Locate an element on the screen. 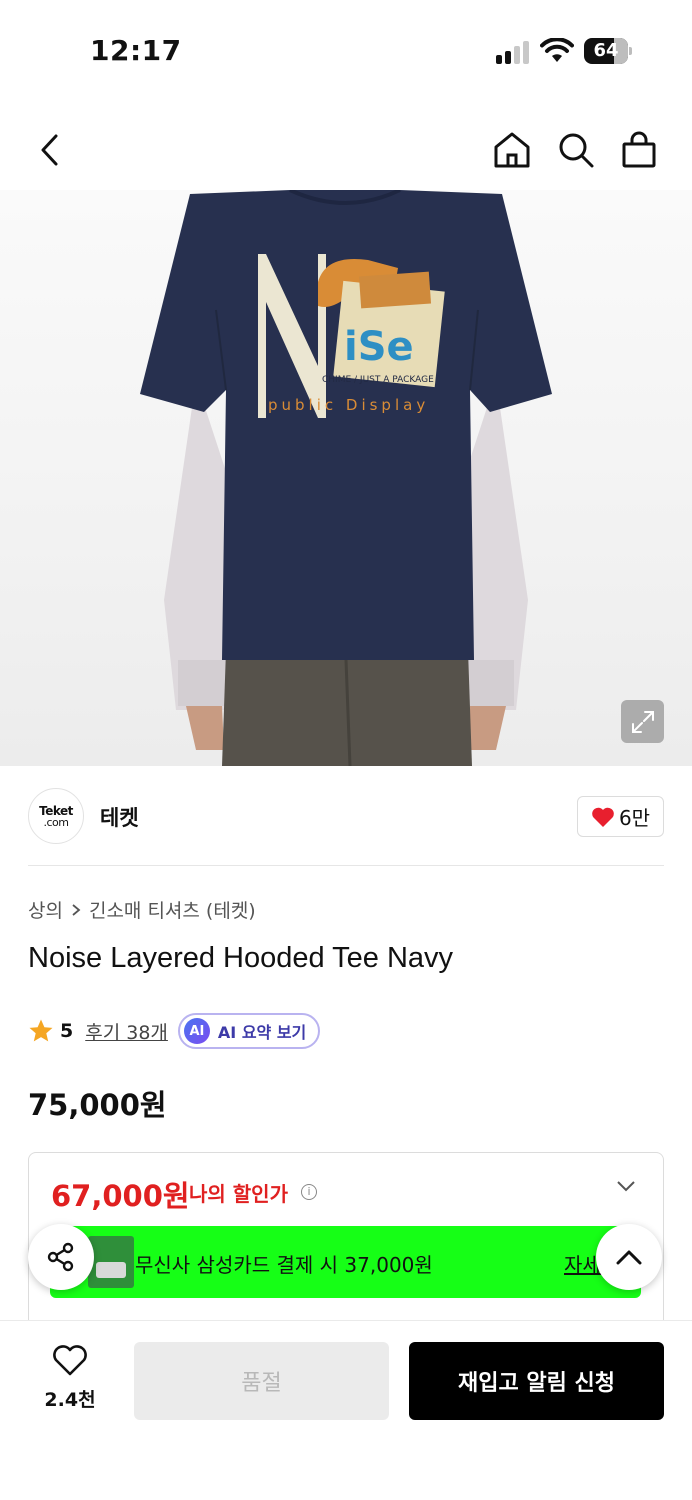 Image resolution: width=692 pixels, height=1500 pixels. status-time: 12:17 is located at coordinates (136, 50).